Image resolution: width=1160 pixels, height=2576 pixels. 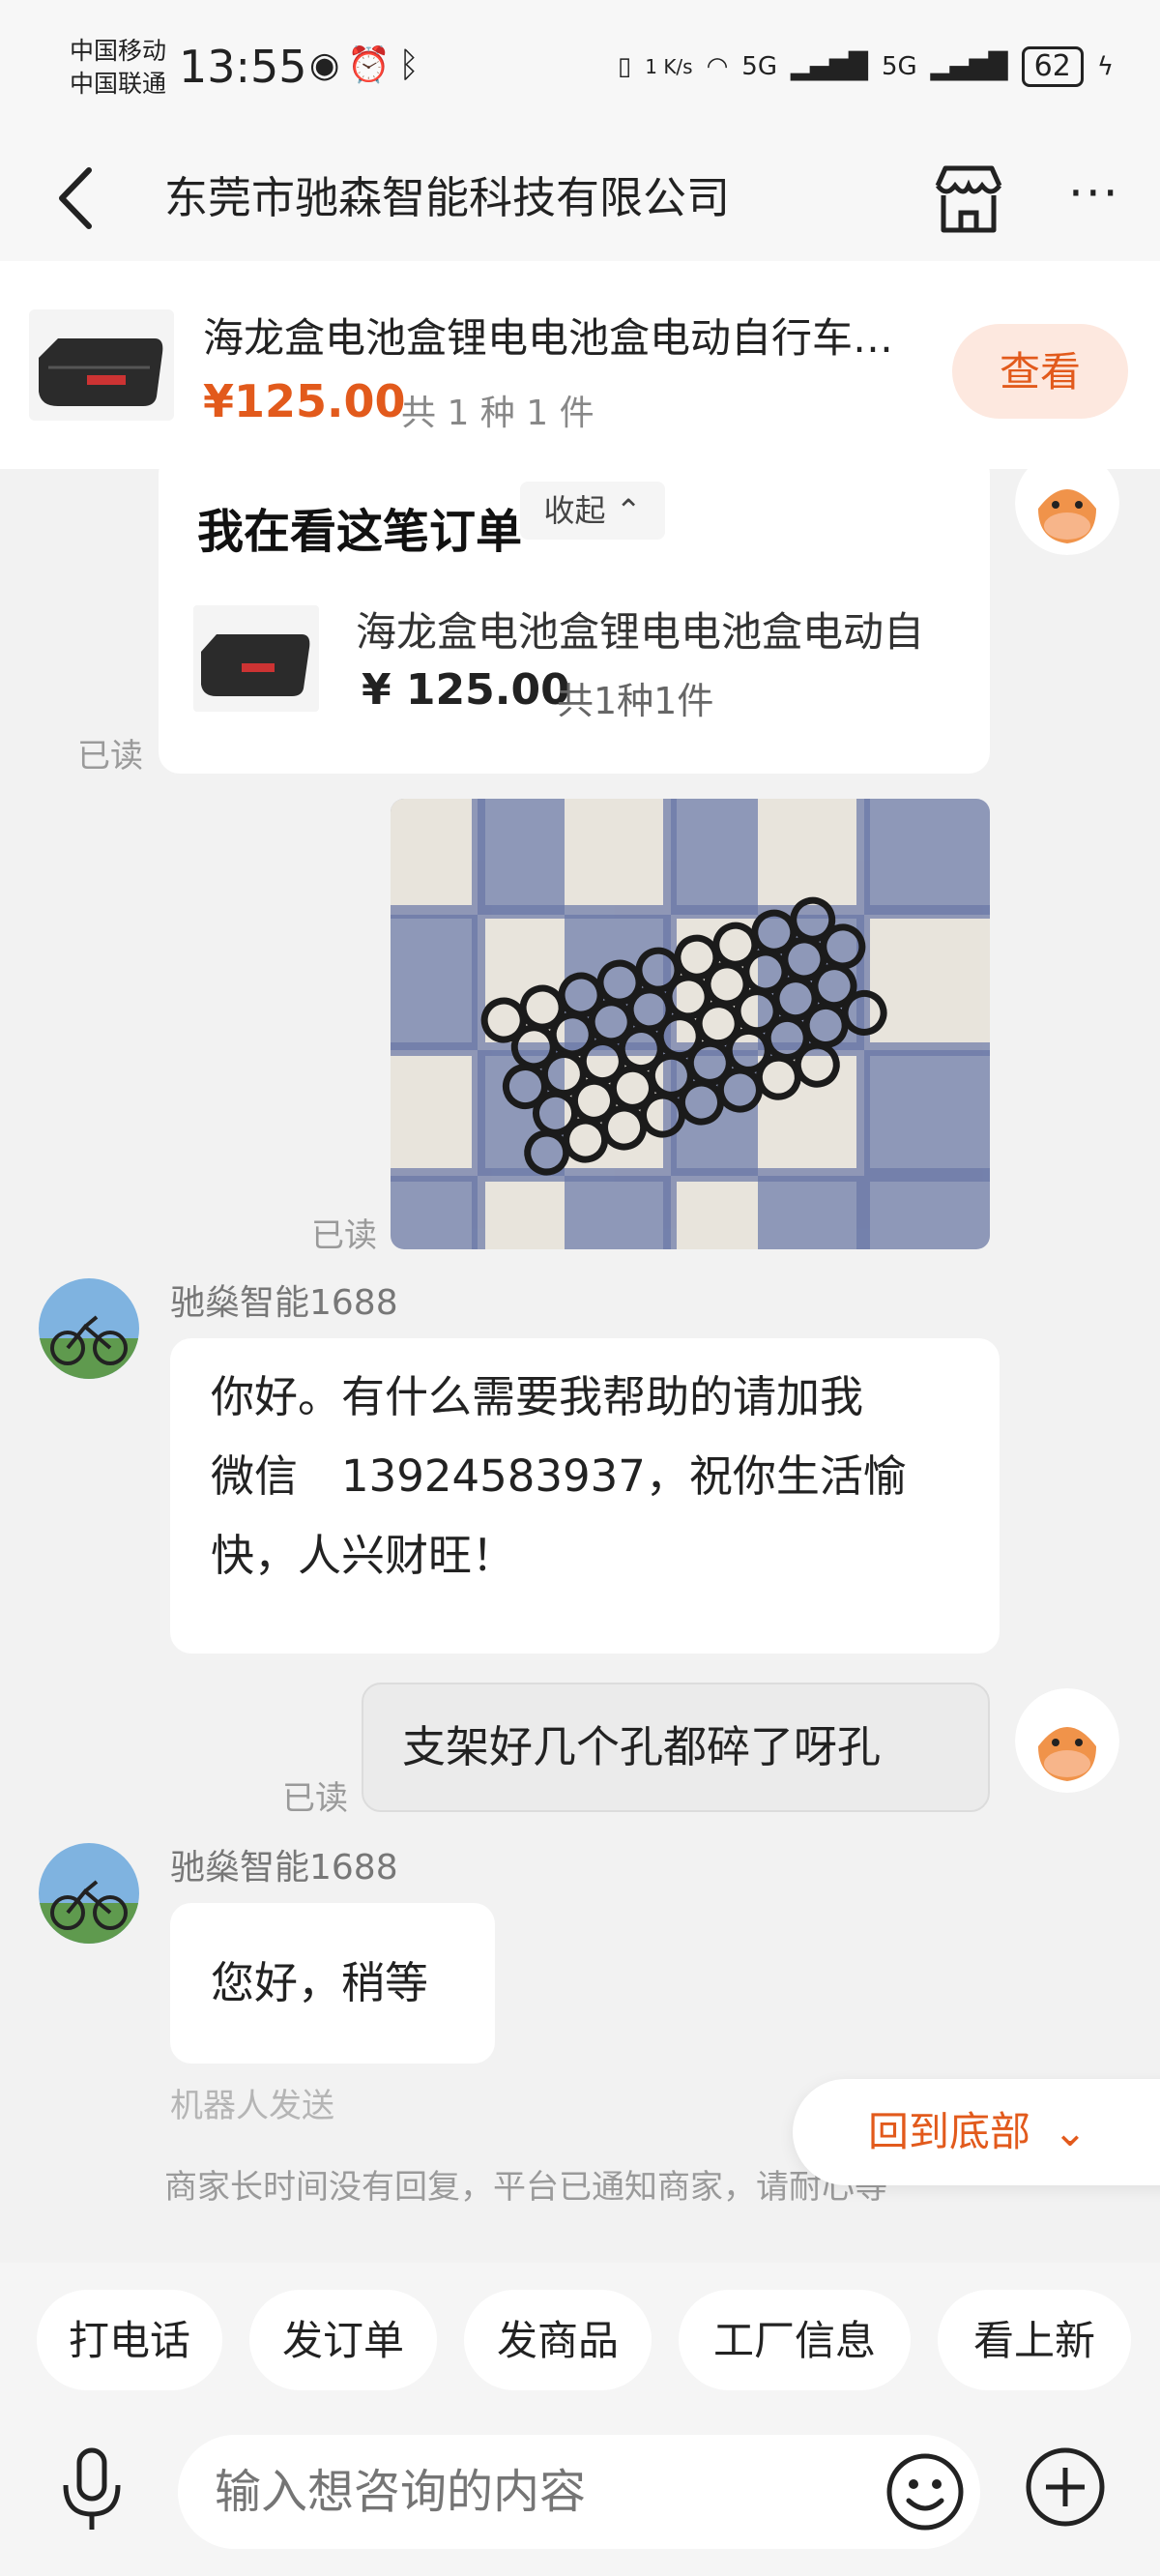 I want to click on collapse-label: 收起, so click(x=575, y=510).